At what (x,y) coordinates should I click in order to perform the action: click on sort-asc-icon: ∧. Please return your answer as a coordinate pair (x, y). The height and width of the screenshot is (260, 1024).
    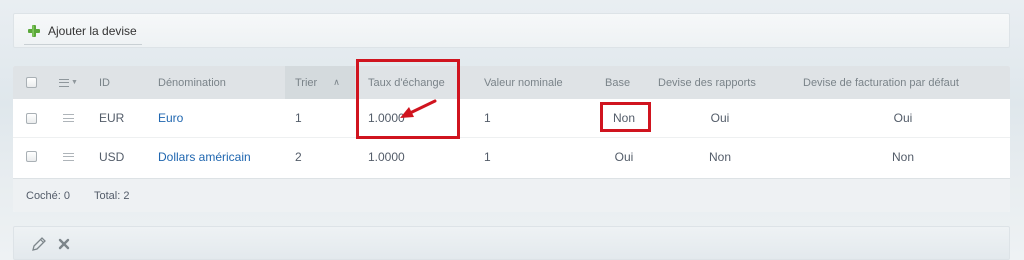
    Looking at the image, I should click on (336, 82).